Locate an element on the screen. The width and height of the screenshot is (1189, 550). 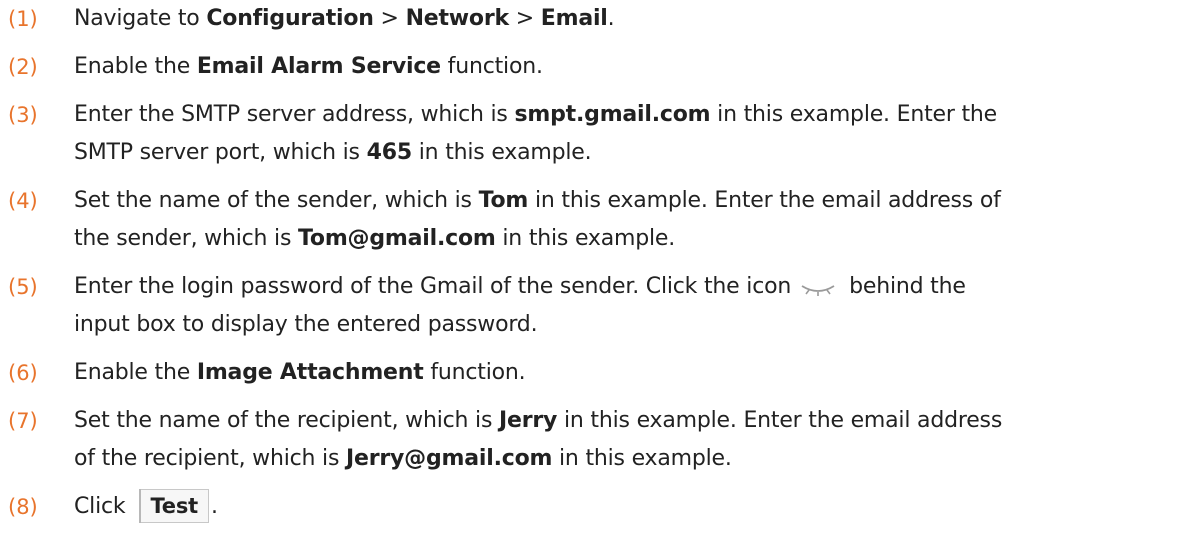
step-number: (1) is located at coordinates (23, 19).